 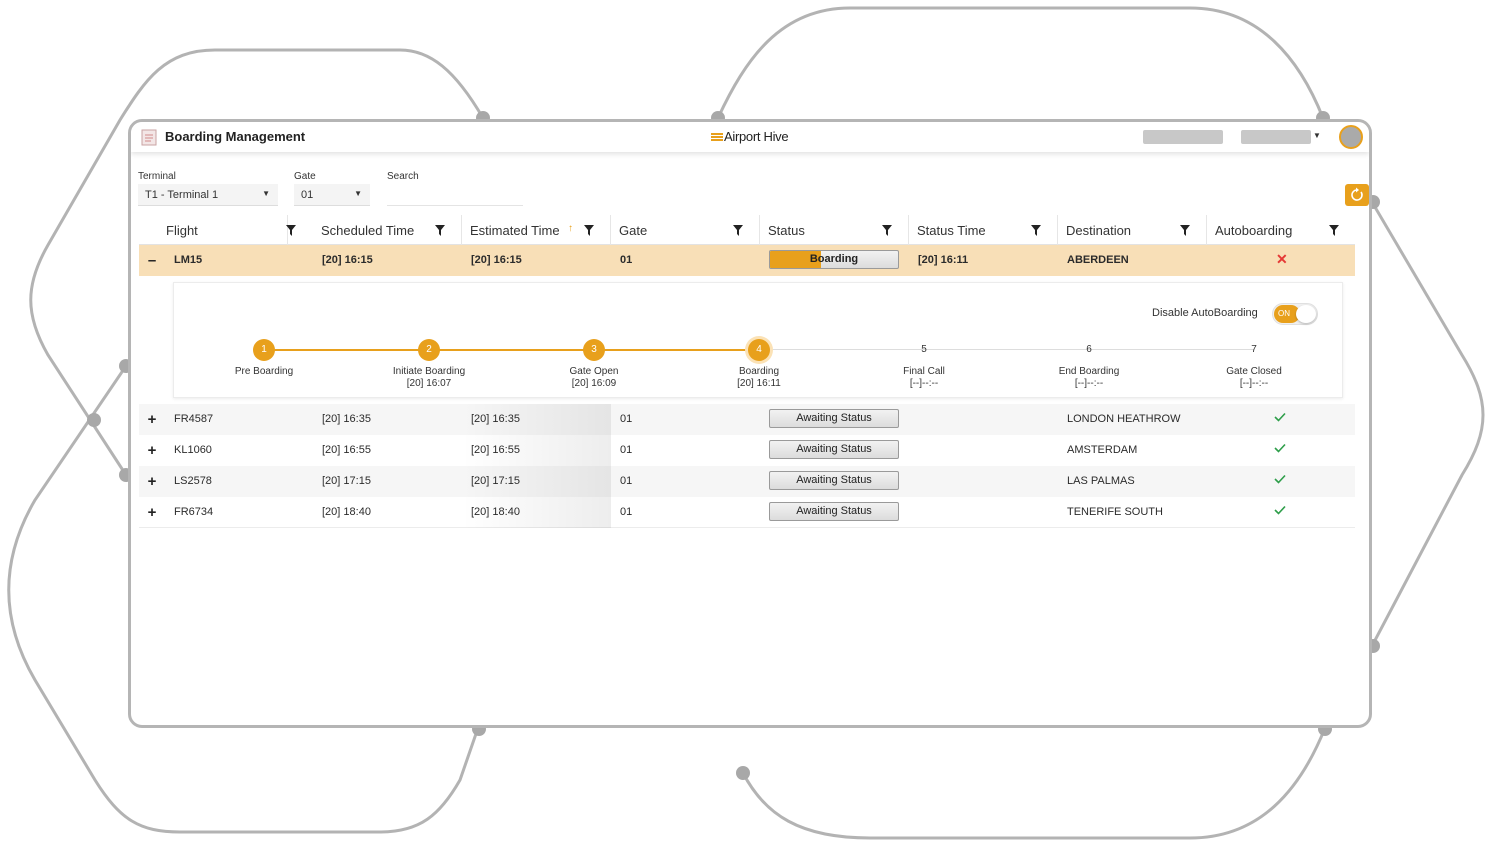 I want to click on step-boarding: 4 Boarding [20] 16:11, so click(x=759, y=364).